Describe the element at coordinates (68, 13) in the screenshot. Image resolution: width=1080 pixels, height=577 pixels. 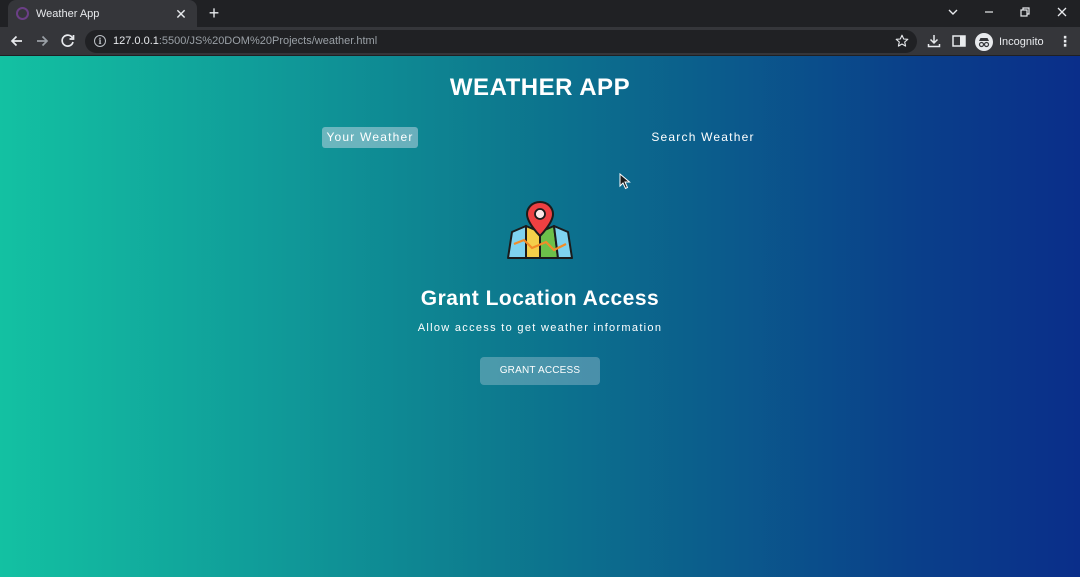
I see `tab-title: Weather App` at that location.